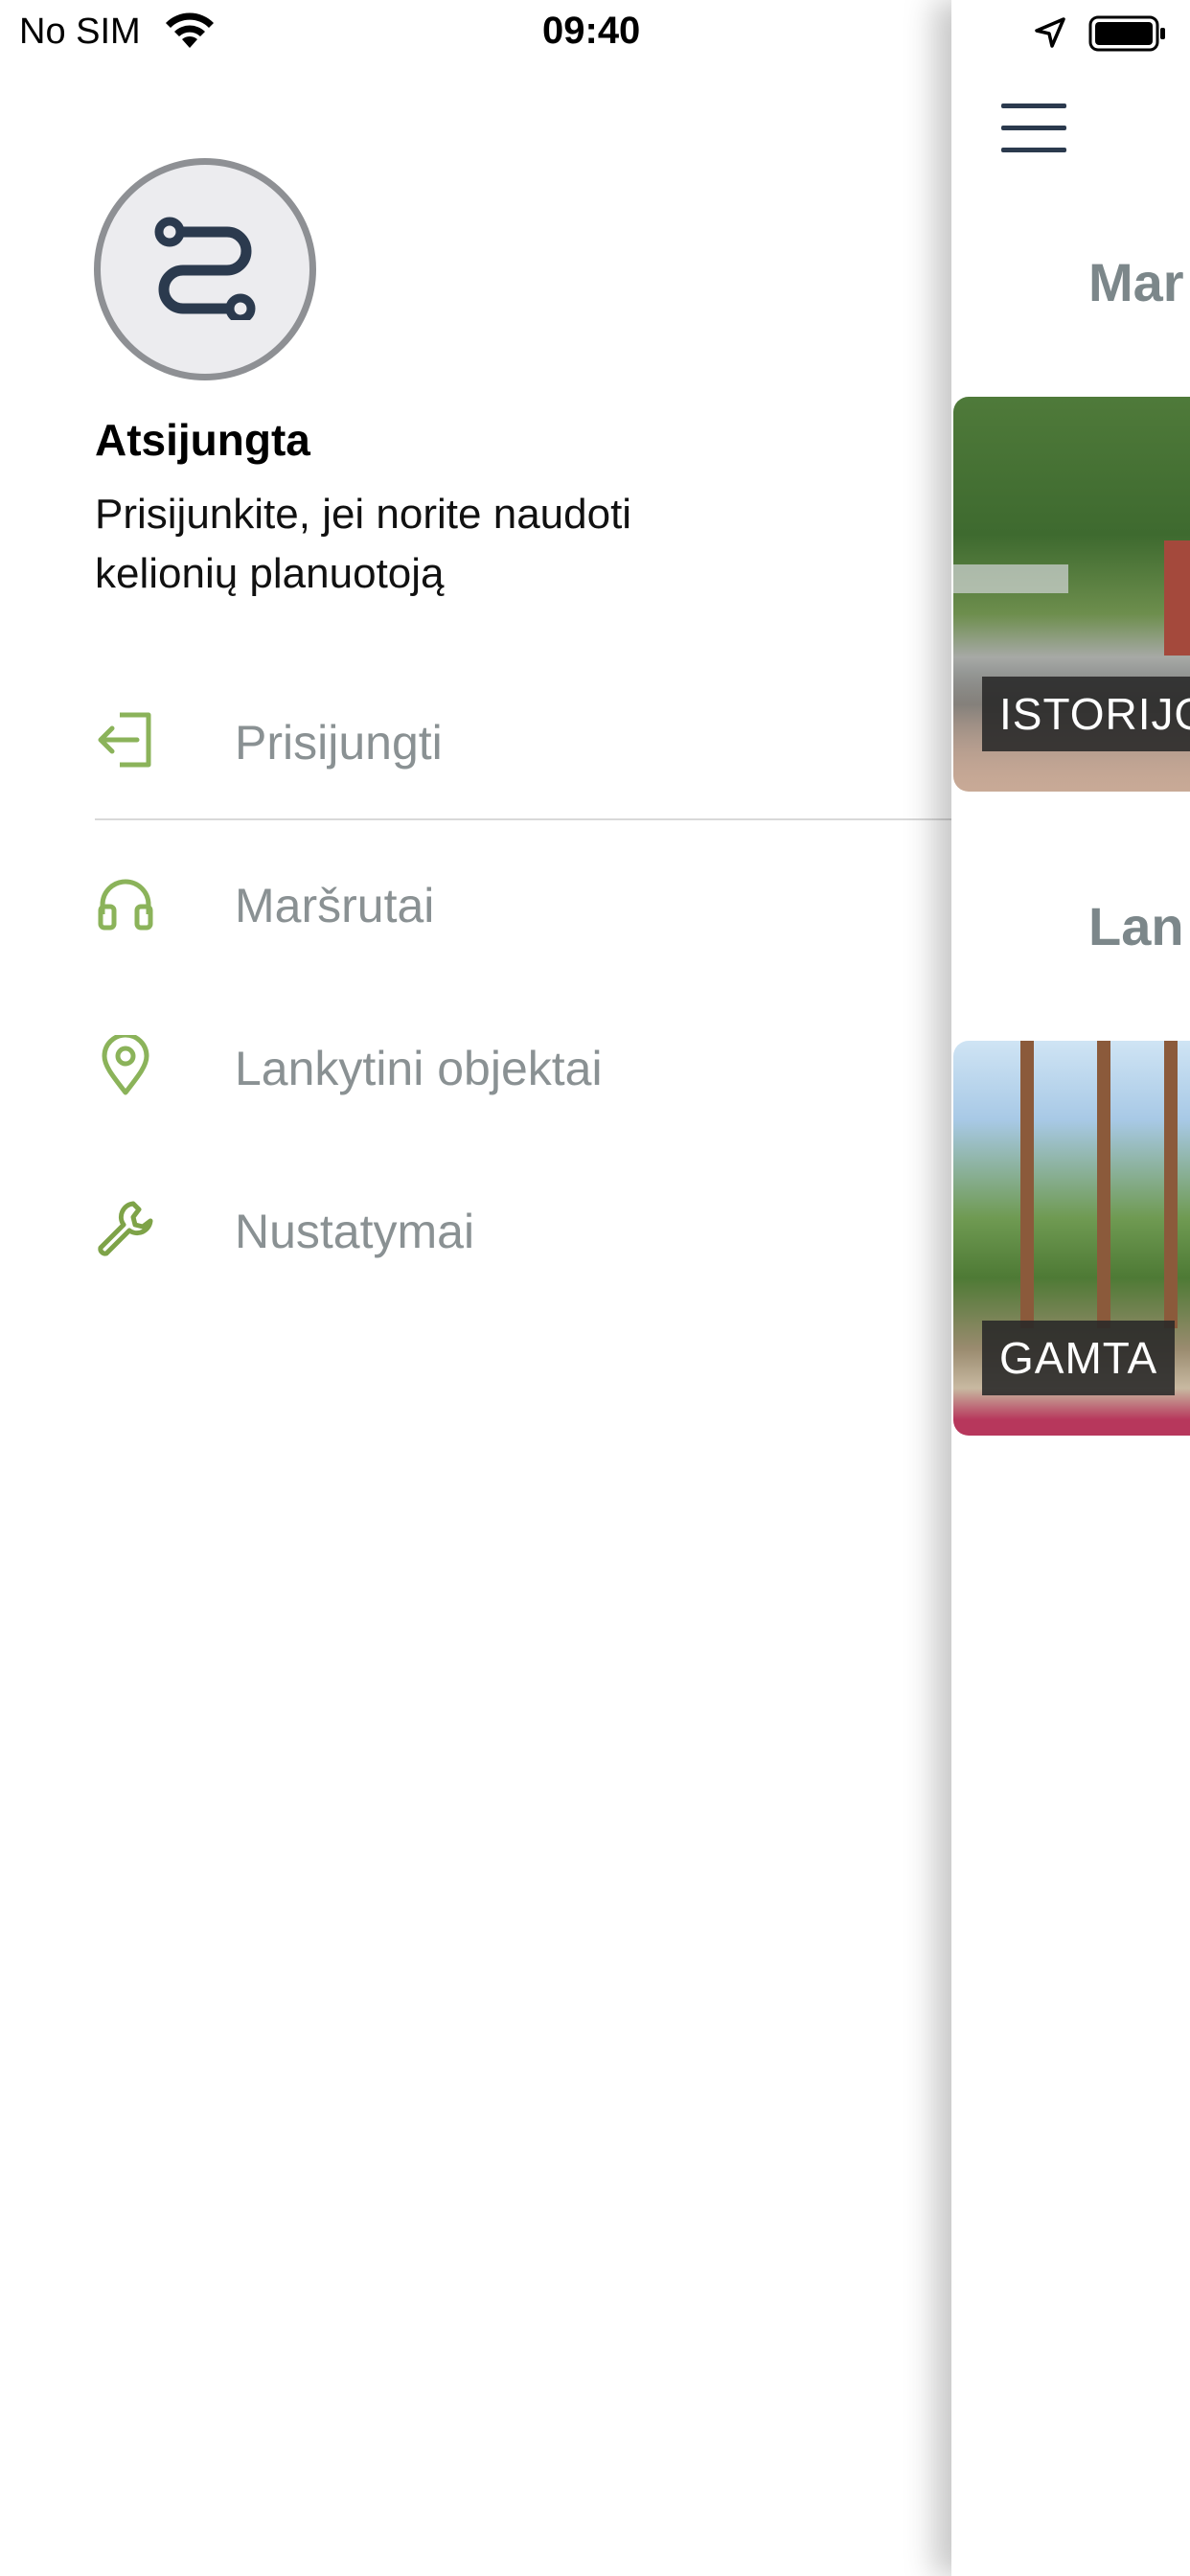 The height and width of the screenshot is (2576, 1190). What do you see at coordinates (523, 771) in the screenshot?
I see `menu-item-login: Prisijungti` at bounding box center [523, 771].